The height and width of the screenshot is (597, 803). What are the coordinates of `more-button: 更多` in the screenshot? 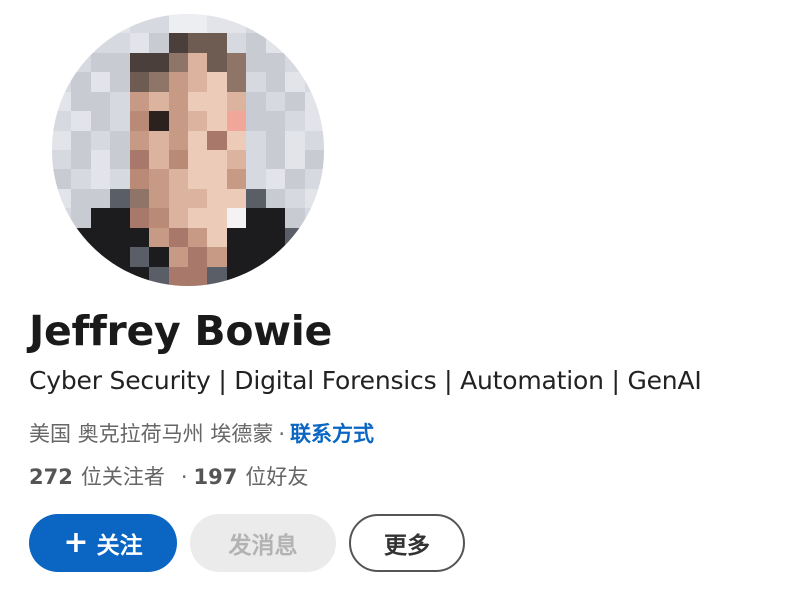 It's located at (407, 543).